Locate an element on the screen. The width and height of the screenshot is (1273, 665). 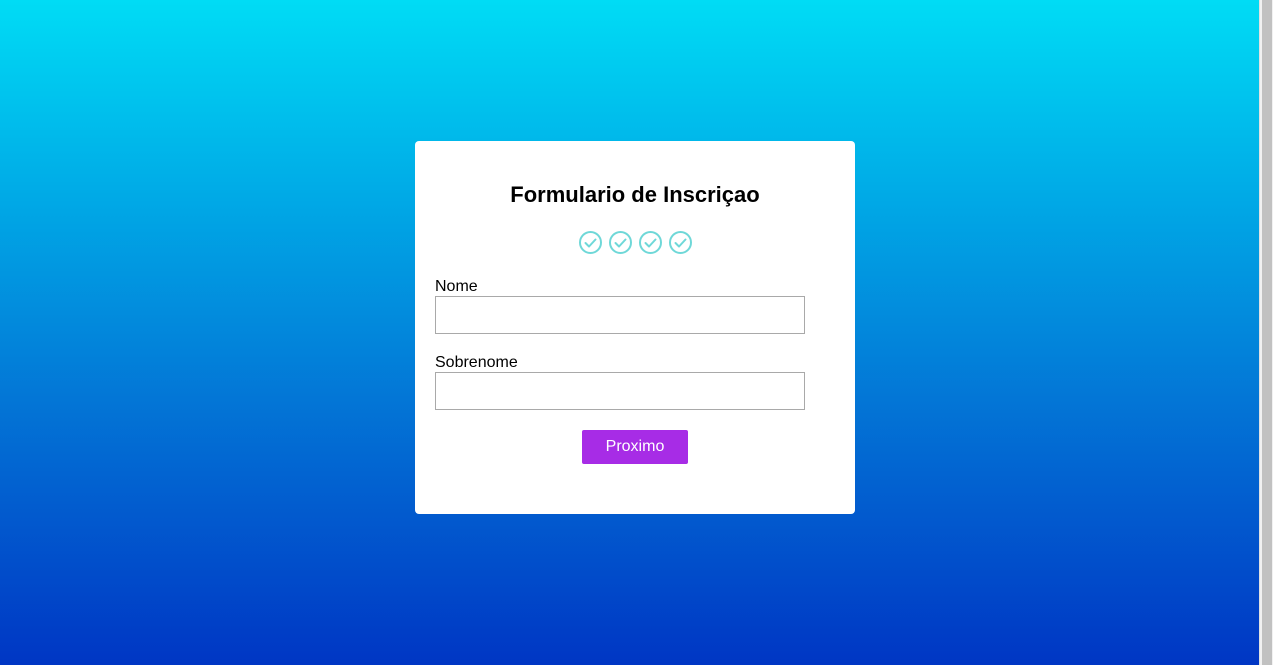
nome-input is located at coordinates (620, 315).